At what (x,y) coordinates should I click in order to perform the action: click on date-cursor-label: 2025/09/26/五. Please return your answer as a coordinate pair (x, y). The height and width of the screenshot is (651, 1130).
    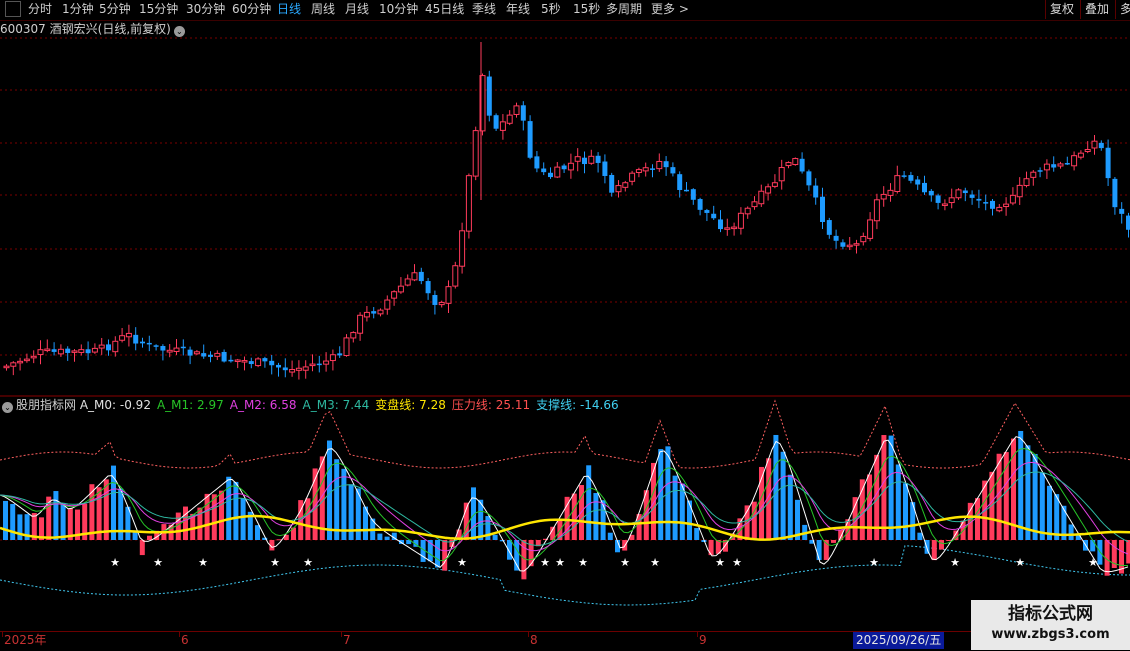
    Looking at the image, I should click on (899, 640).